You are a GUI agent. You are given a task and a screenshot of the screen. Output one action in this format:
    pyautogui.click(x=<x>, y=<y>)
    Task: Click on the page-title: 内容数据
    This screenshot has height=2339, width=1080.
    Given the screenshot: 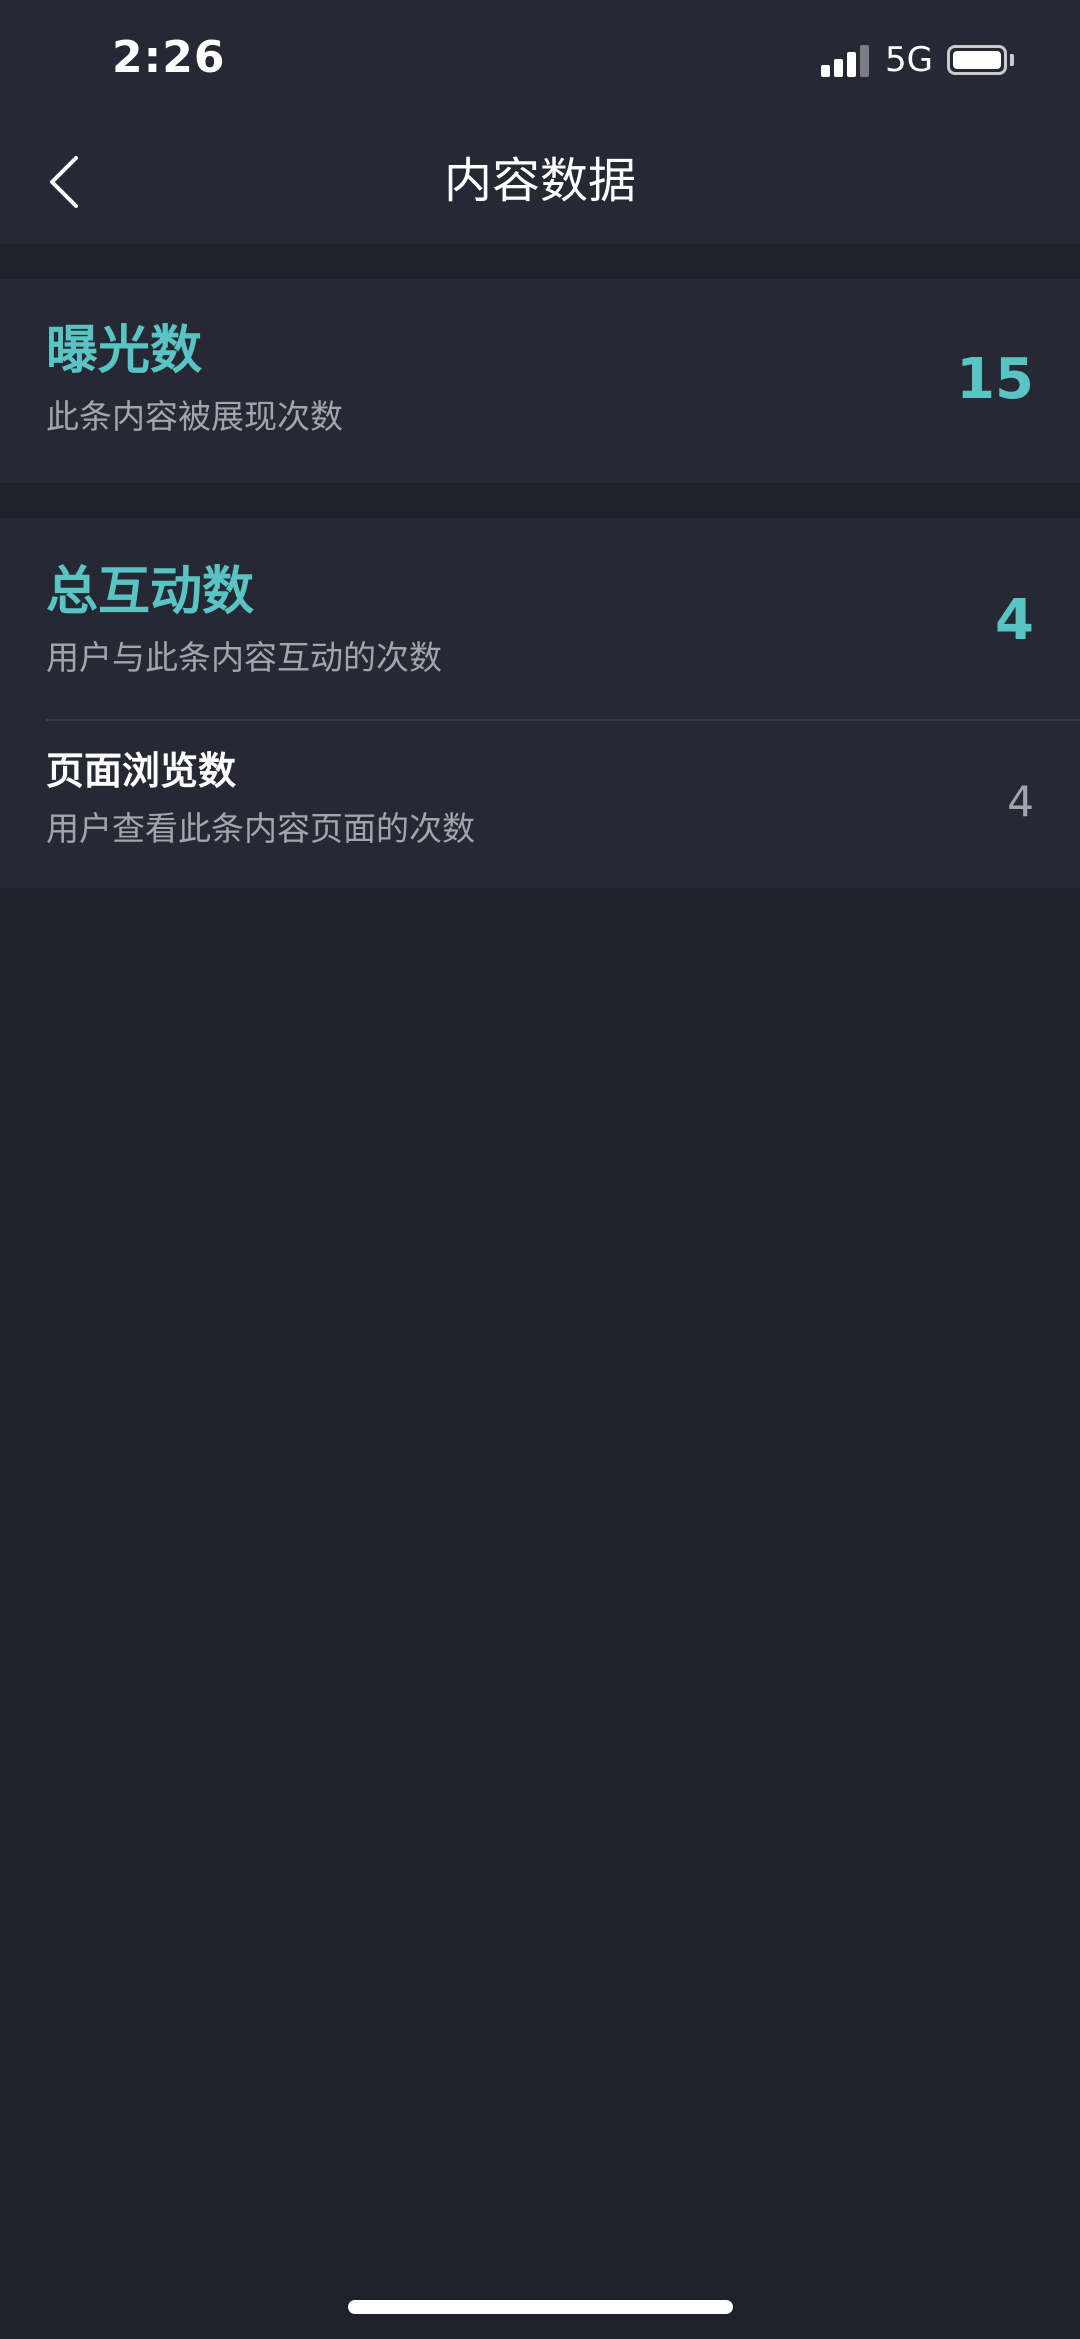 What is the action you would take?
    pyautogui.click(x=539, y=181)
    